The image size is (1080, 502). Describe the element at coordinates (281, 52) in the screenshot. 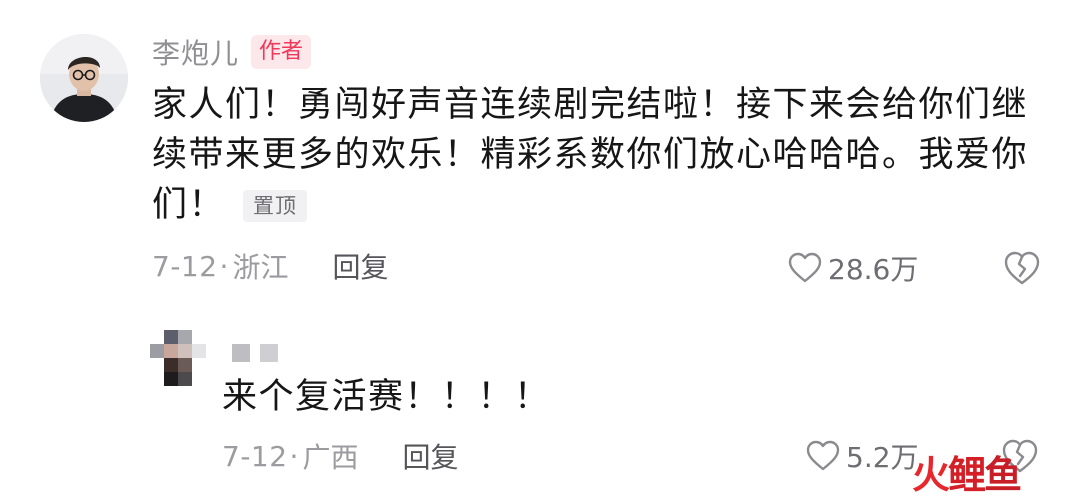

I see `author-badge: 作者` at that location.